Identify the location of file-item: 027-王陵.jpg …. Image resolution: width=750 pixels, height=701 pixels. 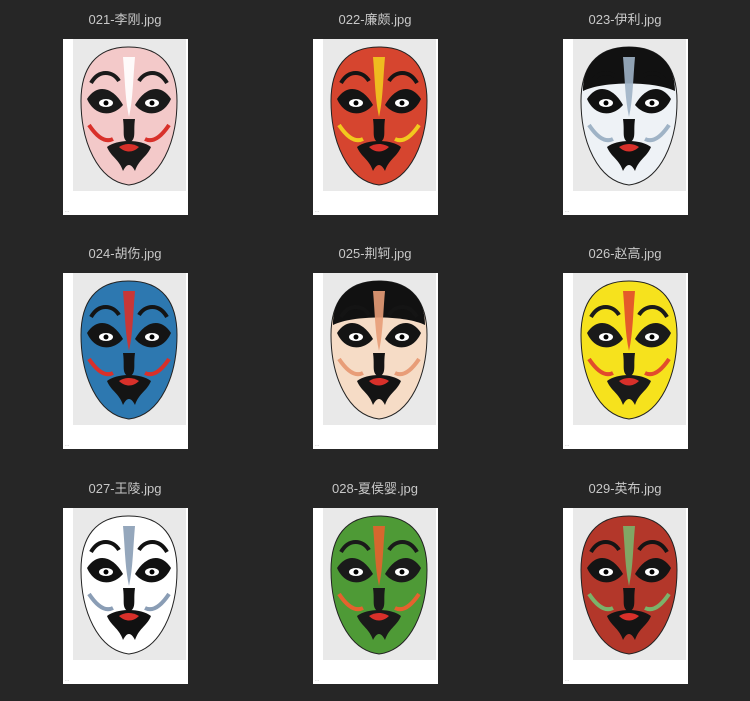
(125, 585).